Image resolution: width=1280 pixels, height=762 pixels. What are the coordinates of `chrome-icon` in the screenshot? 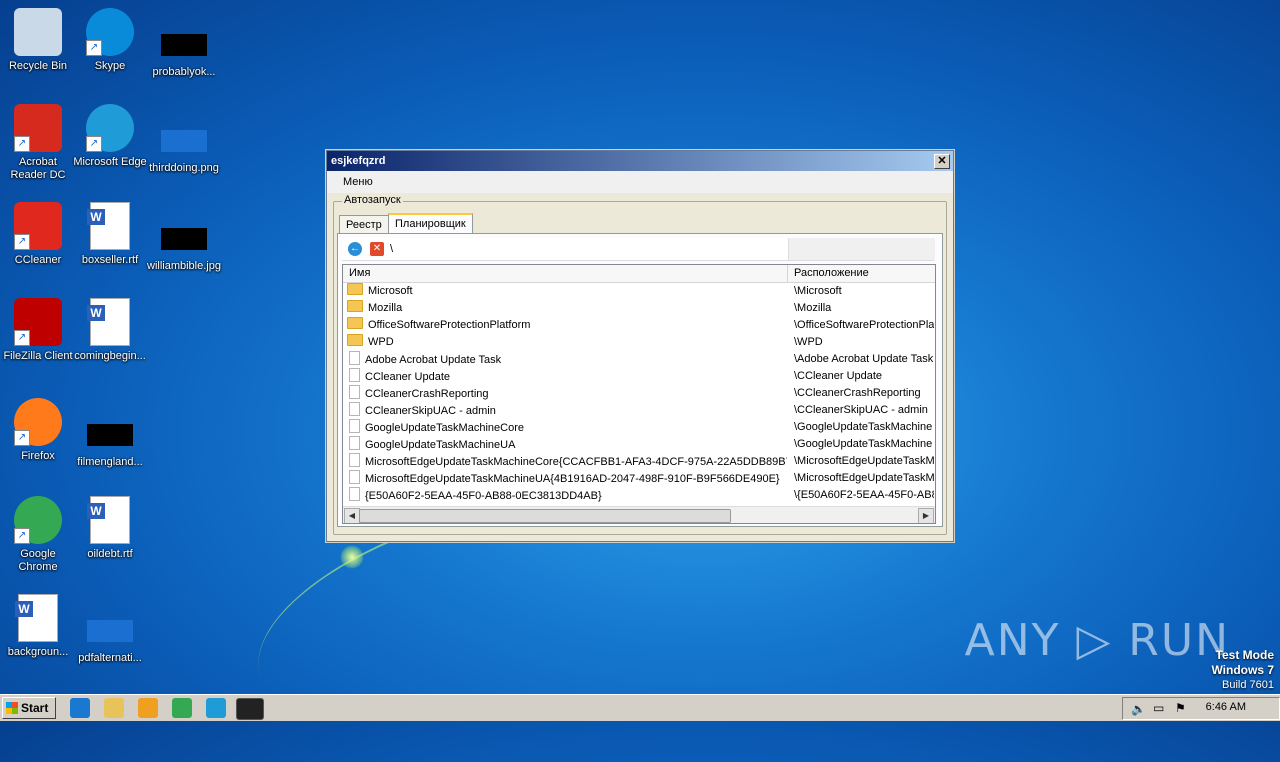 It's located at (182, 708).